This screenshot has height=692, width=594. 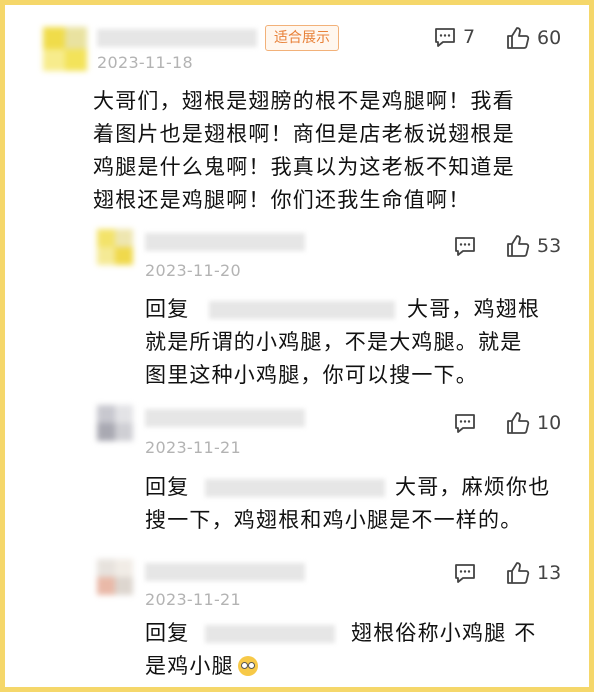 I want to click on rolling-eyes-emoji-icon, so click(x=247, y=666).